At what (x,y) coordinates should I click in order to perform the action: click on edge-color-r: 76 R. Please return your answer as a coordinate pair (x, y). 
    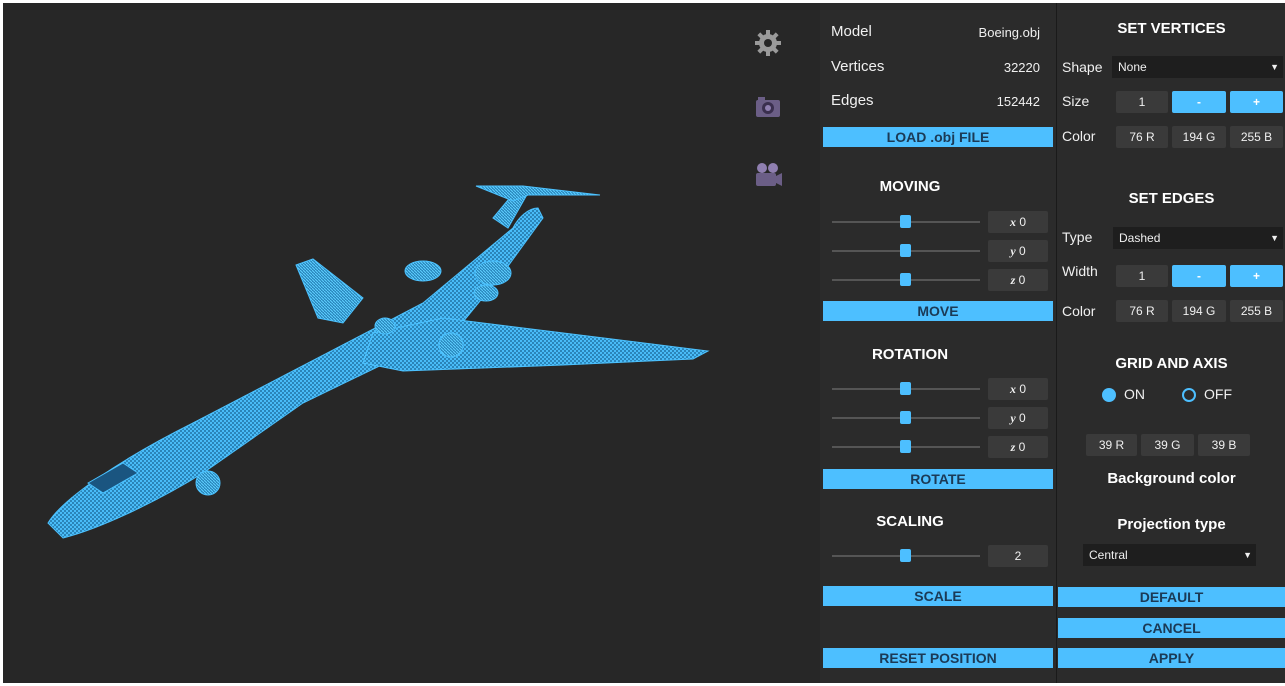
    Looking at the image, I should click on (1142, 311).